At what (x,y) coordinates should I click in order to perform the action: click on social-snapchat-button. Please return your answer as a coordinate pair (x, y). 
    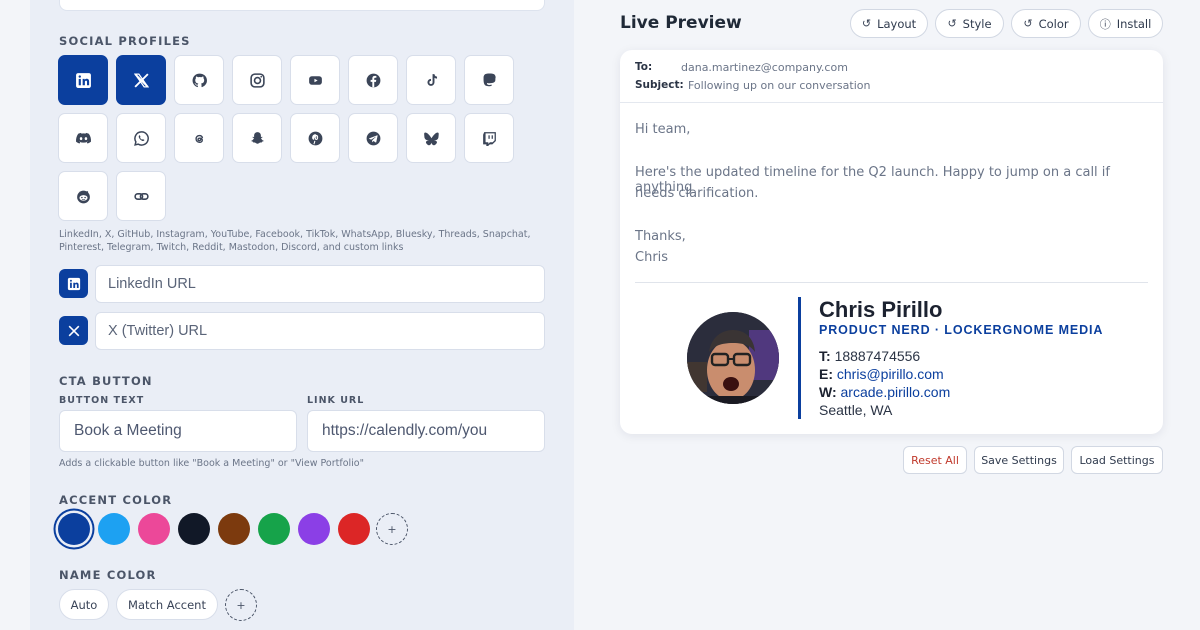
    Looking at the image, I should click on (257, 138).